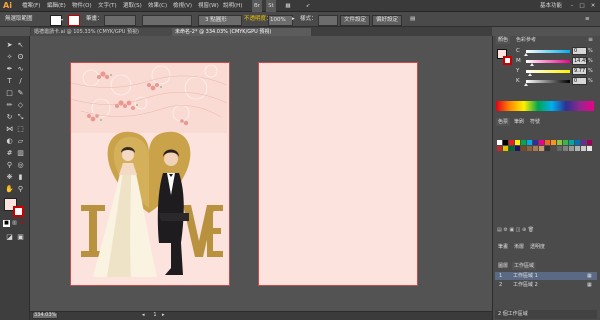  What do you see at coordinates (547, 83) in the screenshot?
I see `channel-k-slider` at bounding box center [547, 83].